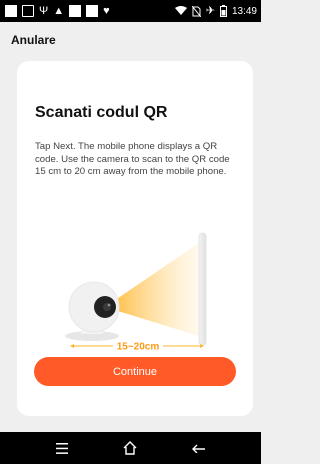  Describe the element at coordinates (244, 11) in the screenshot. I see `status-time: 13:49` at that location.